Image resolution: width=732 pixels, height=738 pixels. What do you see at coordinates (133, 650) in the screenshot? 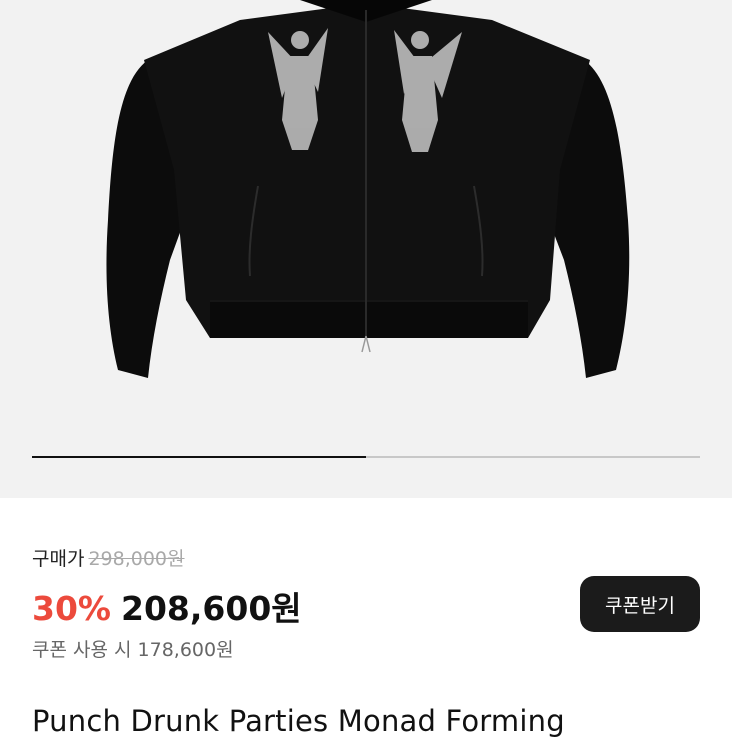
I see `coupon-price-note: 쿠폰 사용 시 178,600원` at bounding box center [133, 650].